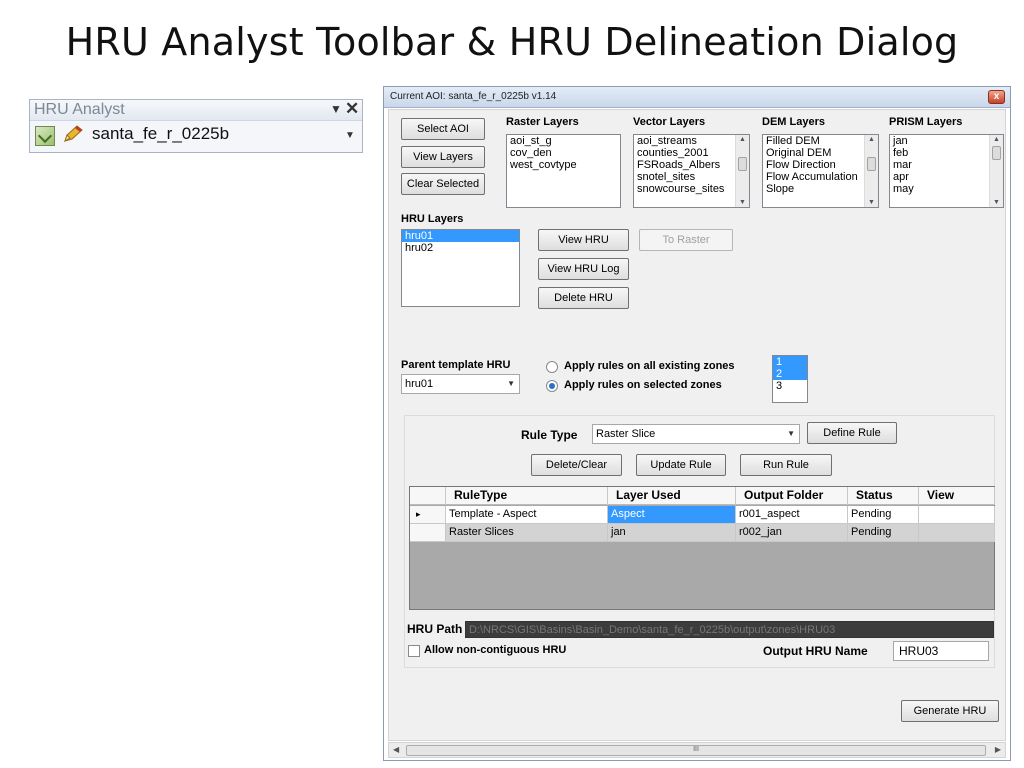  Describe the element at coordinates (691, 165) in the screenshot. I see `list-item: FSRoads_Albers` at that location.